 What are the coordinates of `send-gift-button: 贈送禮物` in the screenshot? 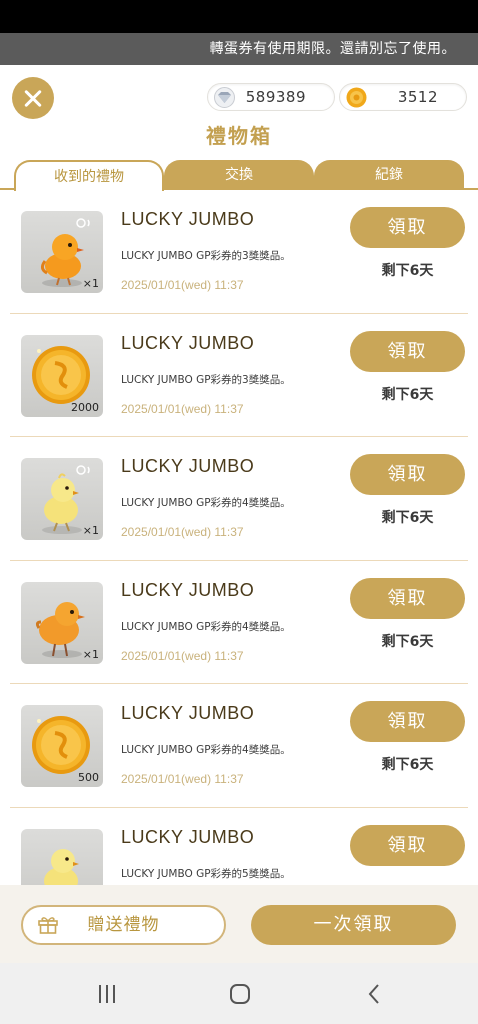 It's located at (123, 925).